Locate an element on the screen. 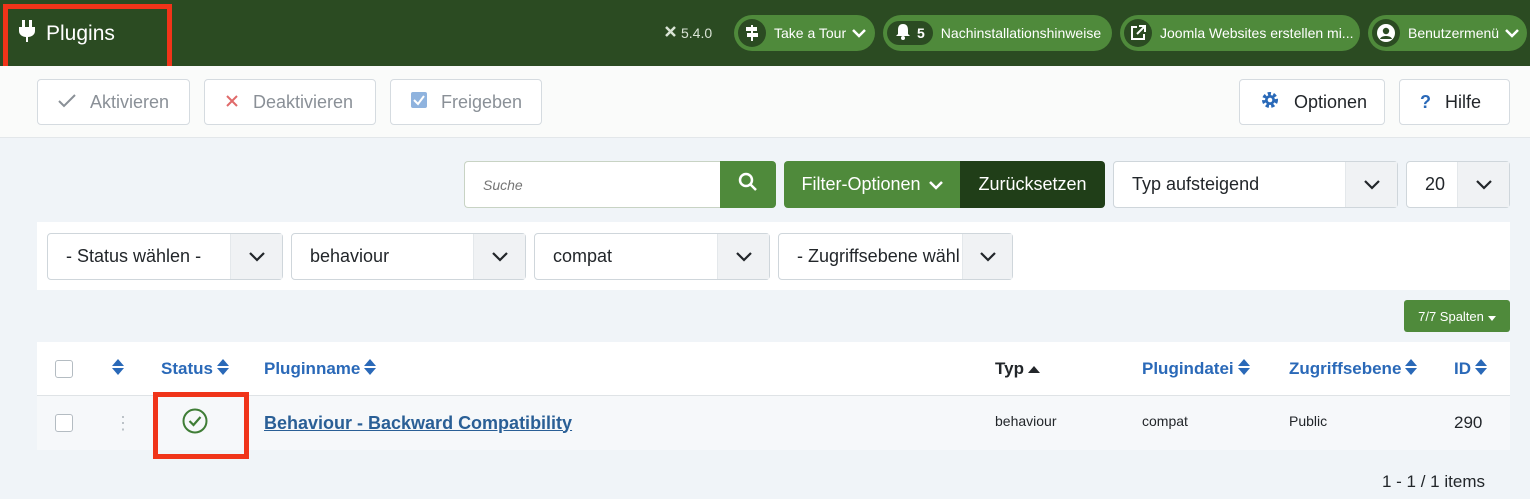 The width and height of the screenshot is (1530, 499). caret-down-icon is located at coordinates (1491, 316).